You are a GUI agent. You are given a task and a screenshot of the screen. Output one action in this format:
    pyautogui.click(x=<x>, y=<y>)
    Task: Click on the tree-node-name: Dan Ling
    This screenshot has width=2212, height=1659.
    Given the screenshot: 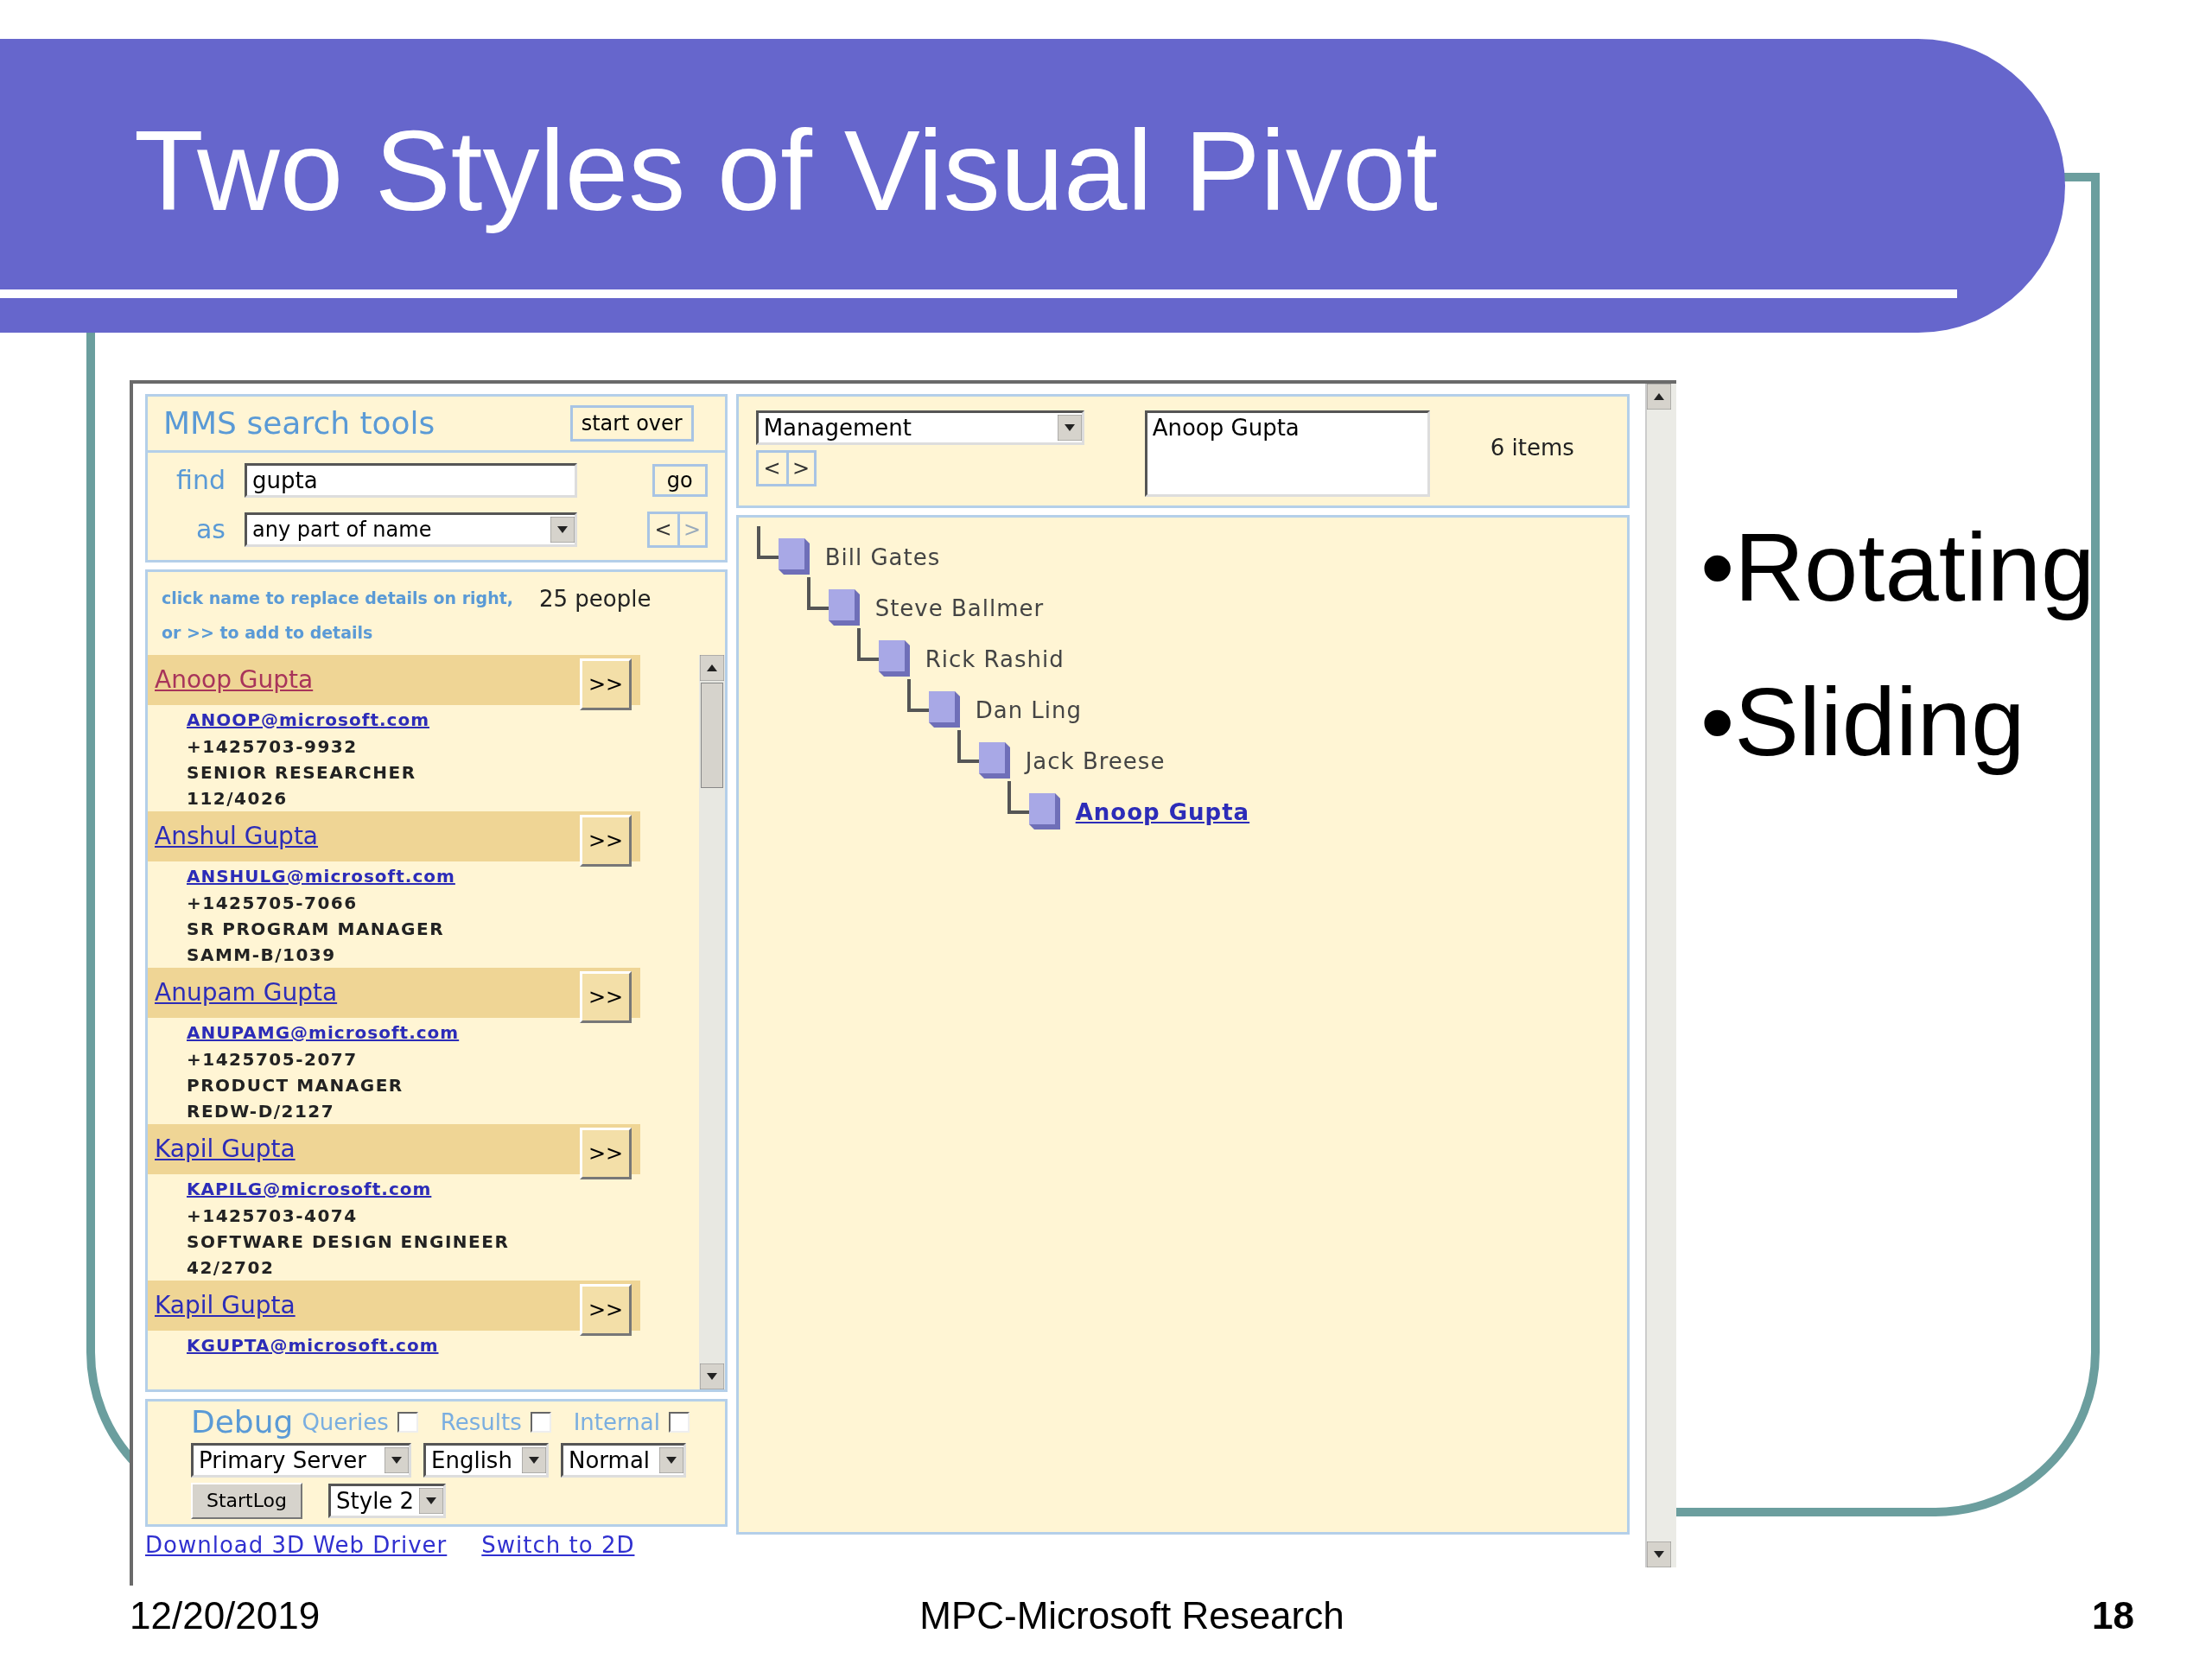 What is the action you would take?
    pyautogui.click(x=1029, y=710)
    